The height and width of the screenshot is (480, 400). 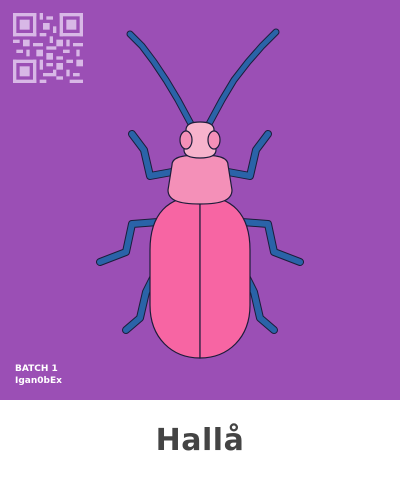 What do you see at coordinates (200, 179) in the screenshot?
I see `thorax` at bounding box center [200, 179].